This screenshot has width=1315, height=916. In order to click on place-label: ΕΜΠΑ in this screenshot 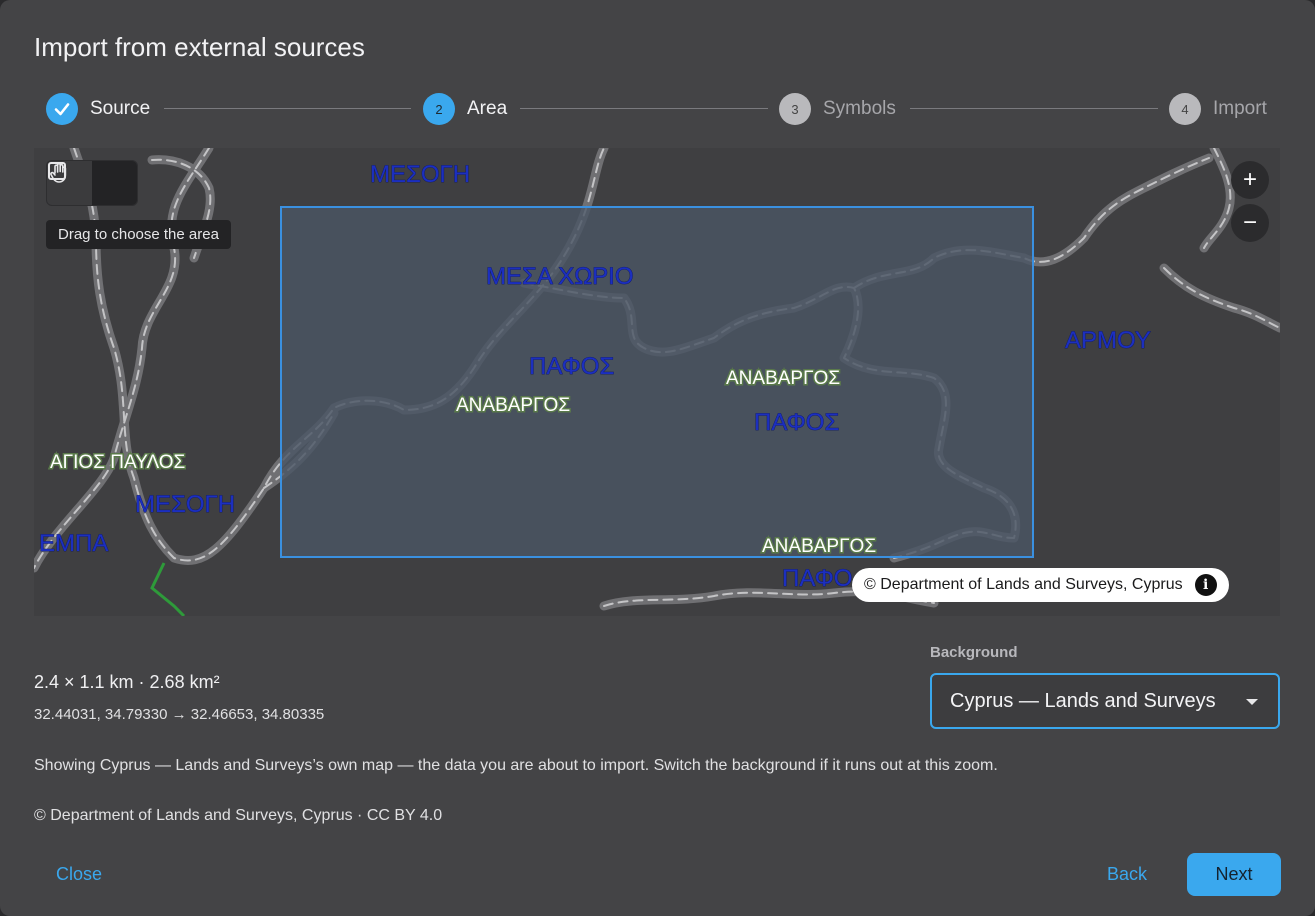, I will do `click(73, 543)`.